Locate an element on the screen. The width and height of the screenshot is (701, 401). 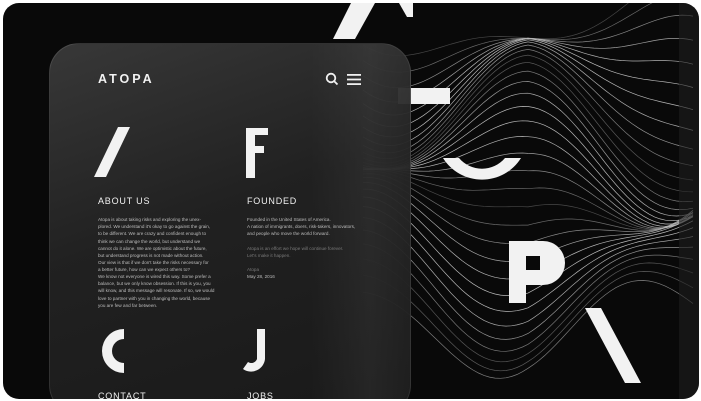
brand-logo: ATOPA is located at coordinates (126, 79).